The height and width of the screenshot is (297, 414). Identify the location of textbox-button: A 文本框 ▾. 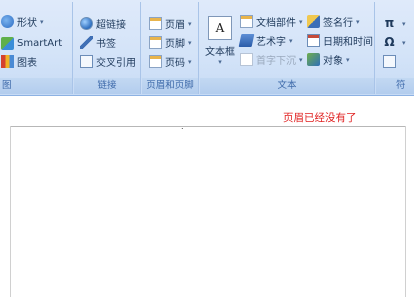
(220, 45).